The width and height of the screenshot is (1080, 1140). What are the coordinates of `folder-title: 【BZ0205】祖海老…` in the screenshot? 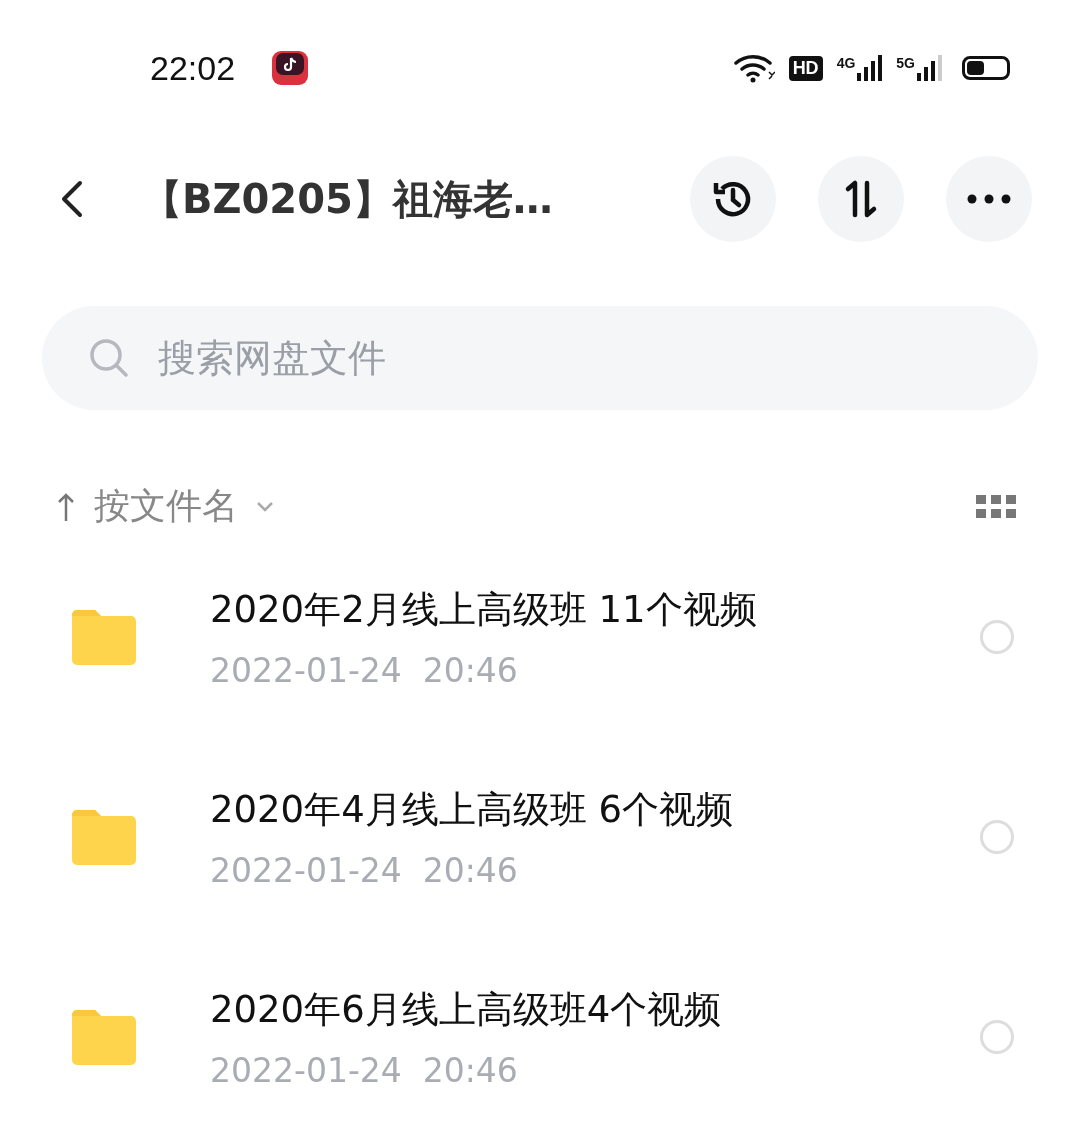 It's located at (347, 199).